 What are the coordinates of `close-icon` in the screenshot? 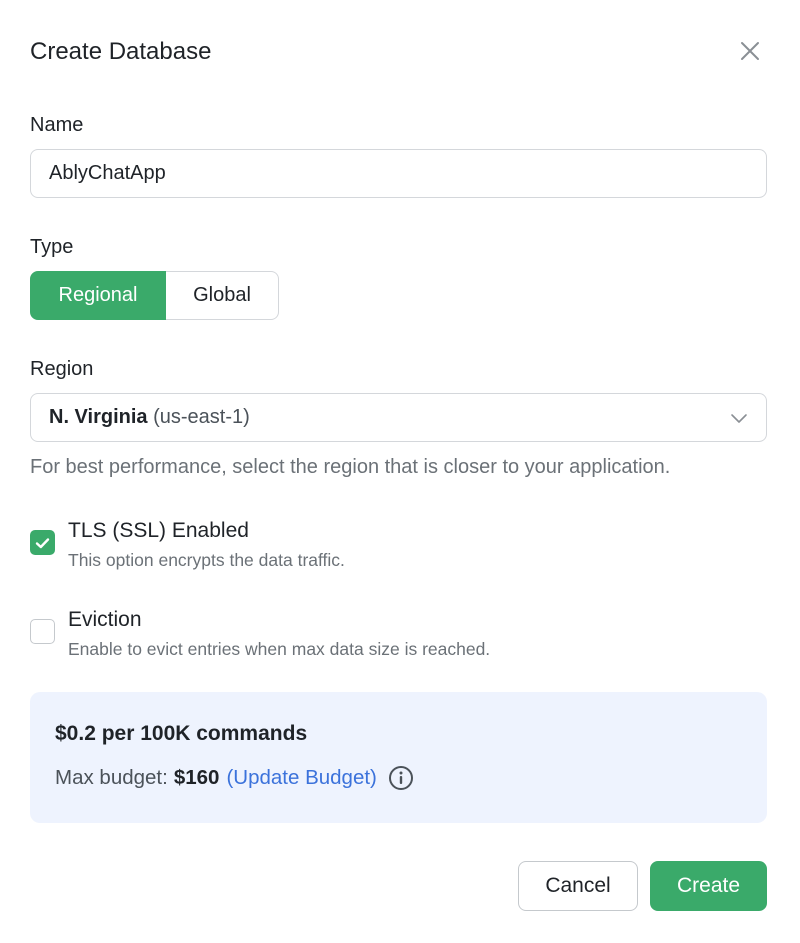 It's located at (750, 51).